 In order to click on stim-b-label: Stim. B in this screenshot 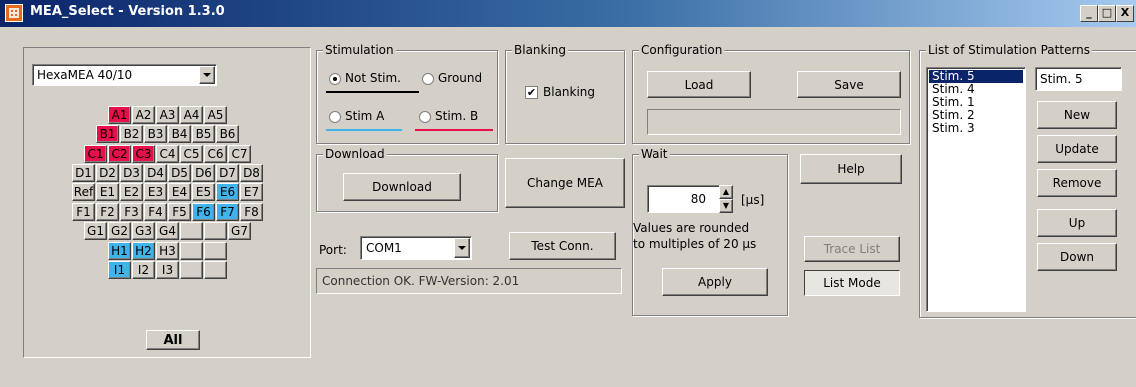, I will do `click(456, 116)`.